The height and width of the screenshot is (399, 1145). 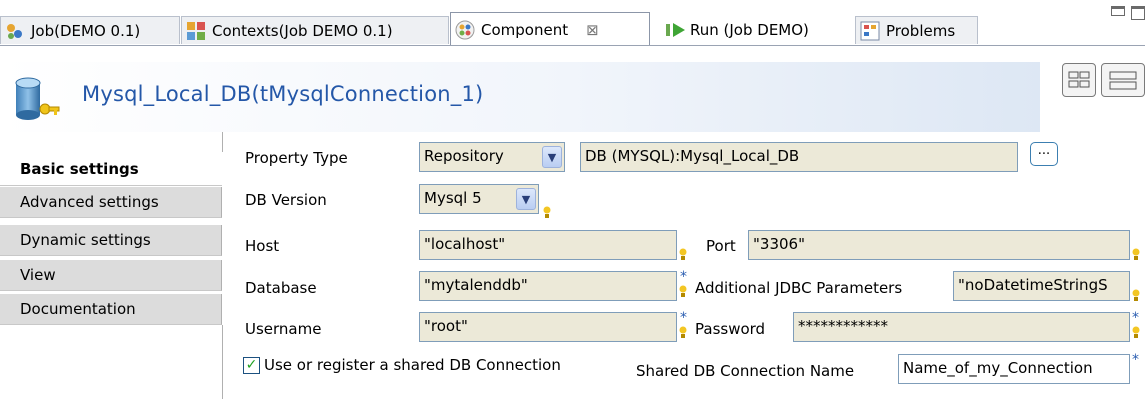 I want to click on shared-name-input: Name_of_my_Connection, so click(x=1014, y=369).